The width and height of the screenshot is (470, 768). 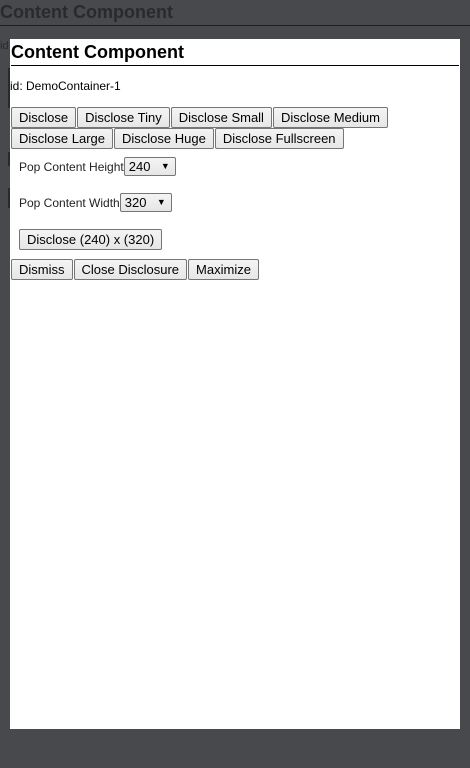 I want to click on custom-disclose-row: Disclose (240) x (320), so click(x=91, y=239).